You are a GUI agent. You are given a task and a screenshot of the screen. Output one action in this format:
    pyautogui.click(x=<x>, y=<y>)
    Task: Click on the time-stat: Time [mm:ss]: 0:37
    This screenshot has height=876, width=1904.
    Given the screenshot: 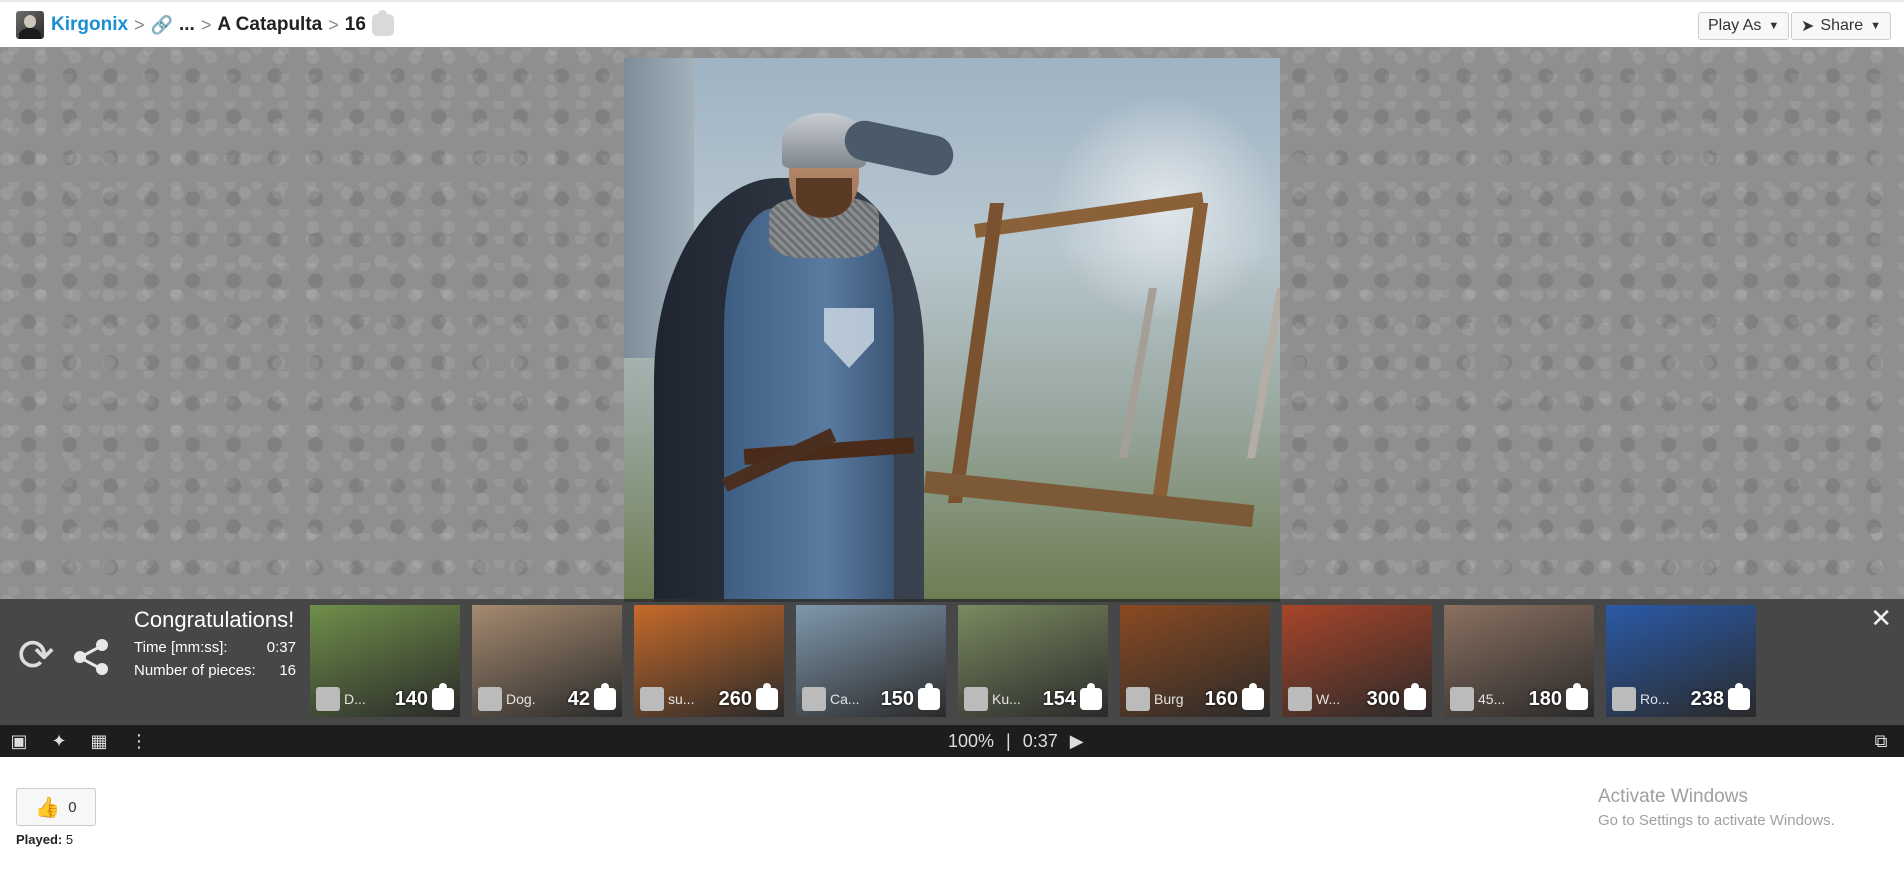 What is the action you would take?
    pyautogui.click(x=215, y=647)
    